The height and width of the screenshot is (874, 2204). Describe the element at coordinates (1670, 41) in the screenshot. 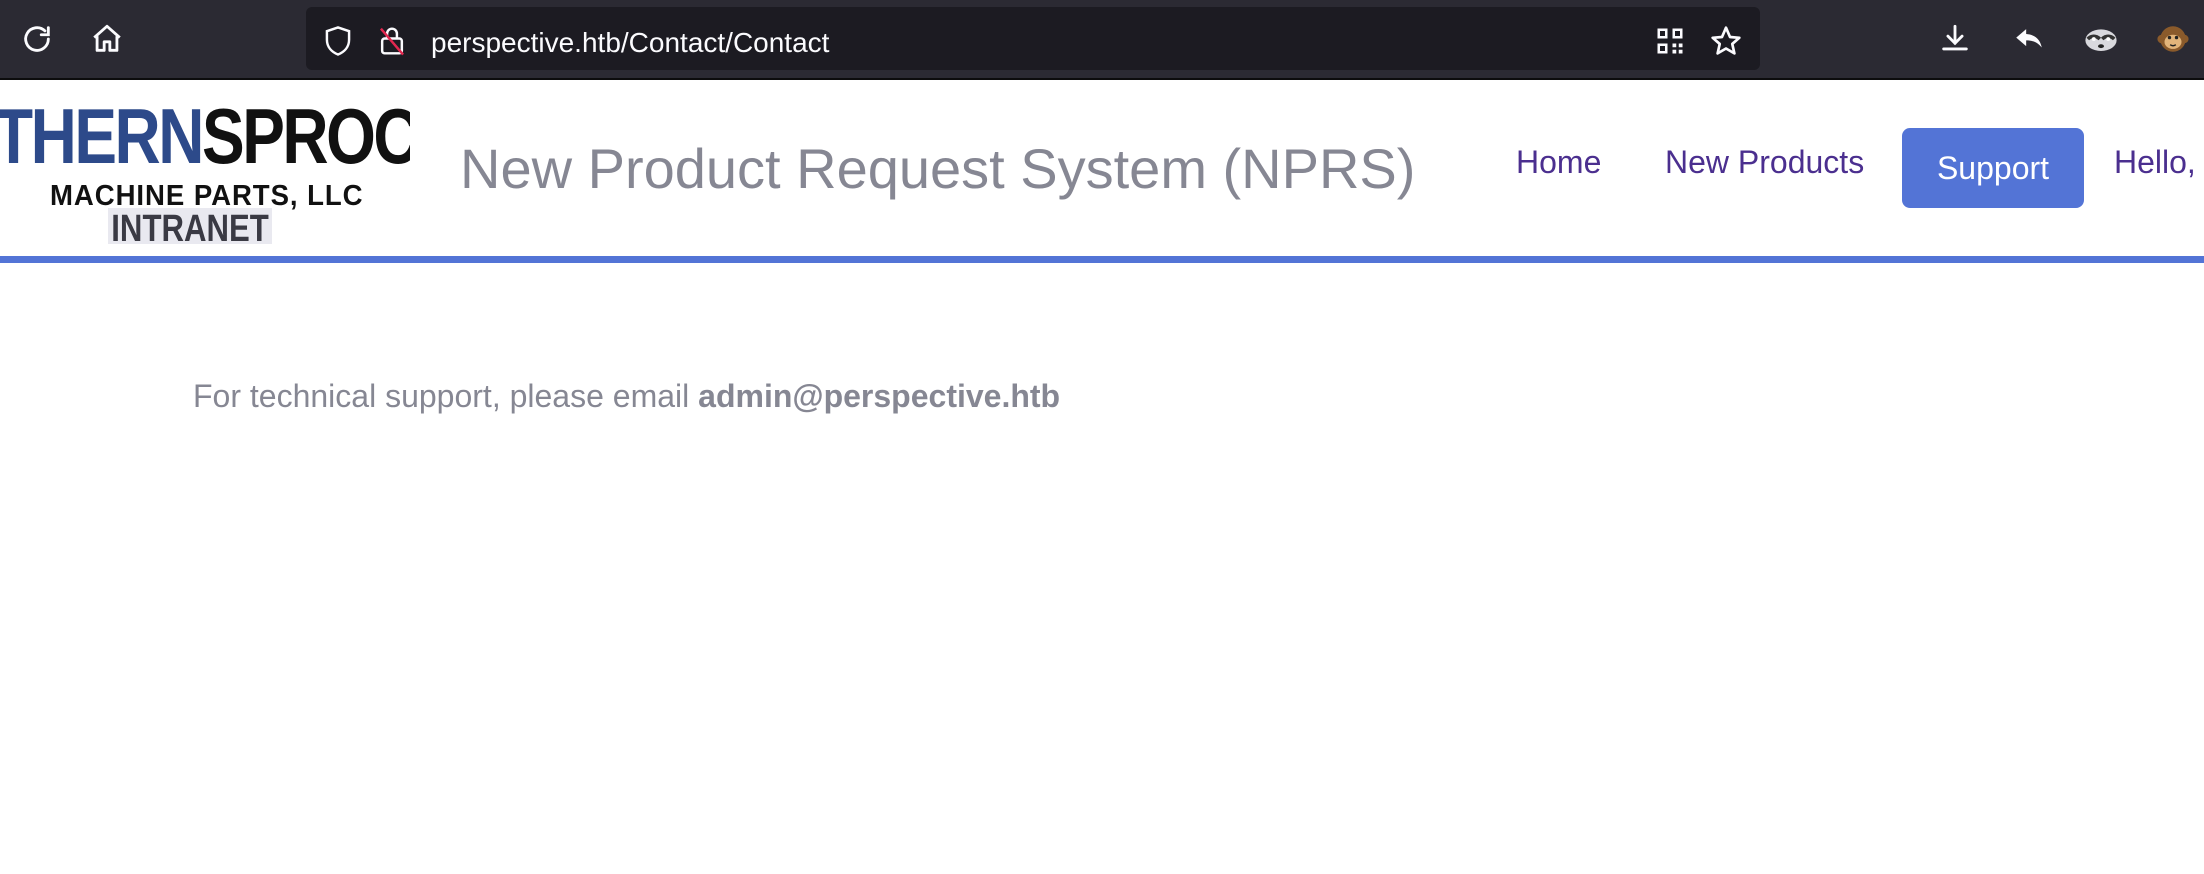

I see `qr-code-icon` at that location.